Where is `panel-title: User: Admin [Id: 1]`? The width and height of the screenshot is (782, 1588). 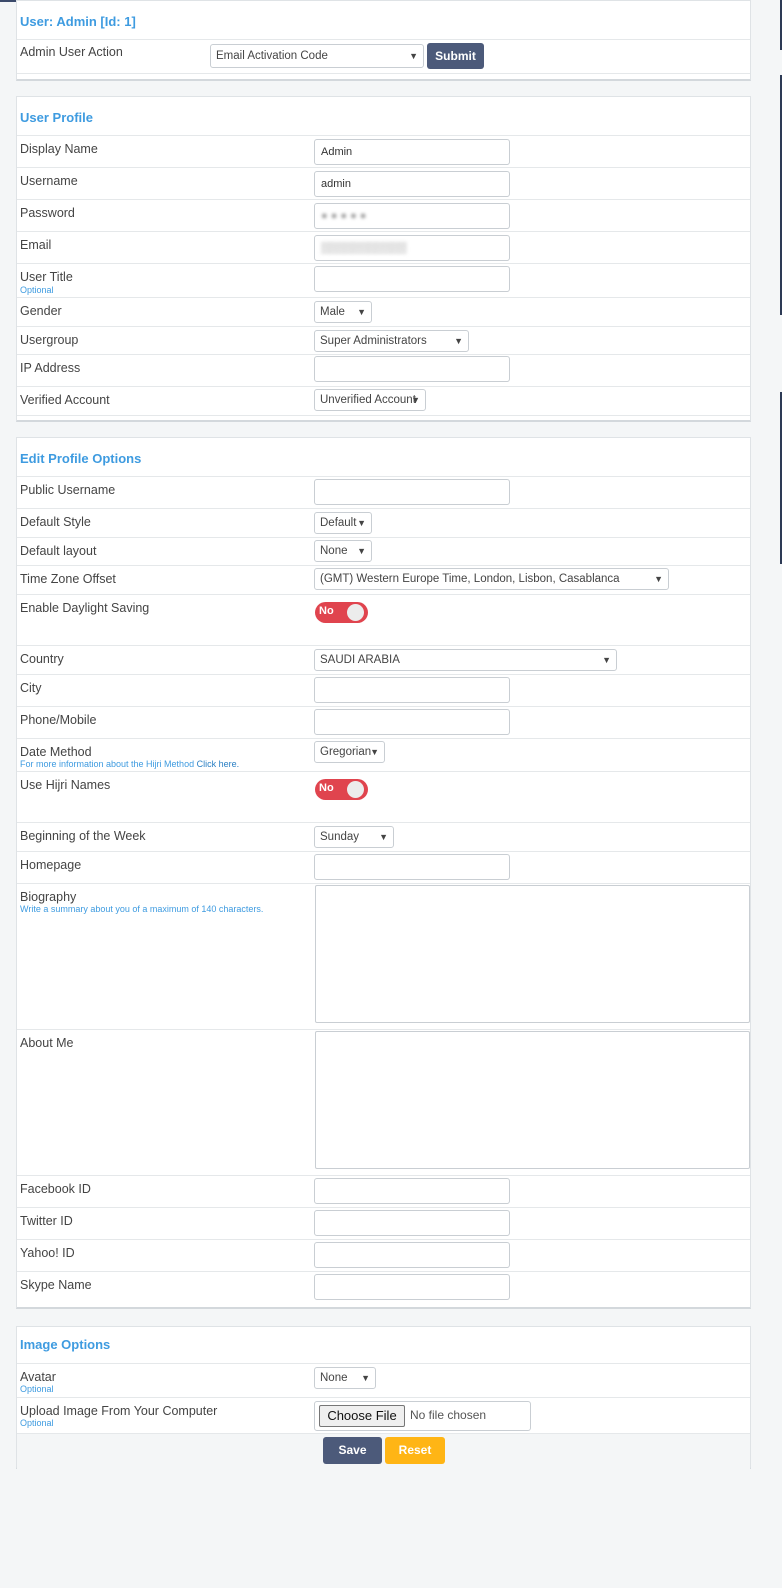
panel-title: User: Admin [Id: 1] is located at coordinates (78, 21).